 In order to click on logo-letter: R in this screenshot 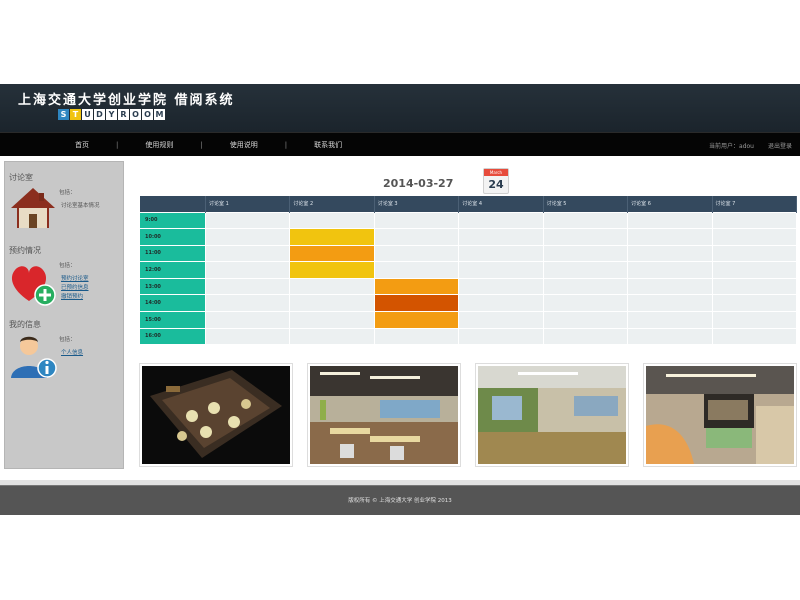, I will do `click(123, 114)`.